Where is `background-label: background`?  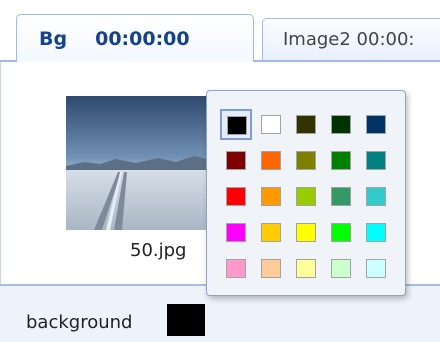 background-label: background is located at coordinates (79, 322).